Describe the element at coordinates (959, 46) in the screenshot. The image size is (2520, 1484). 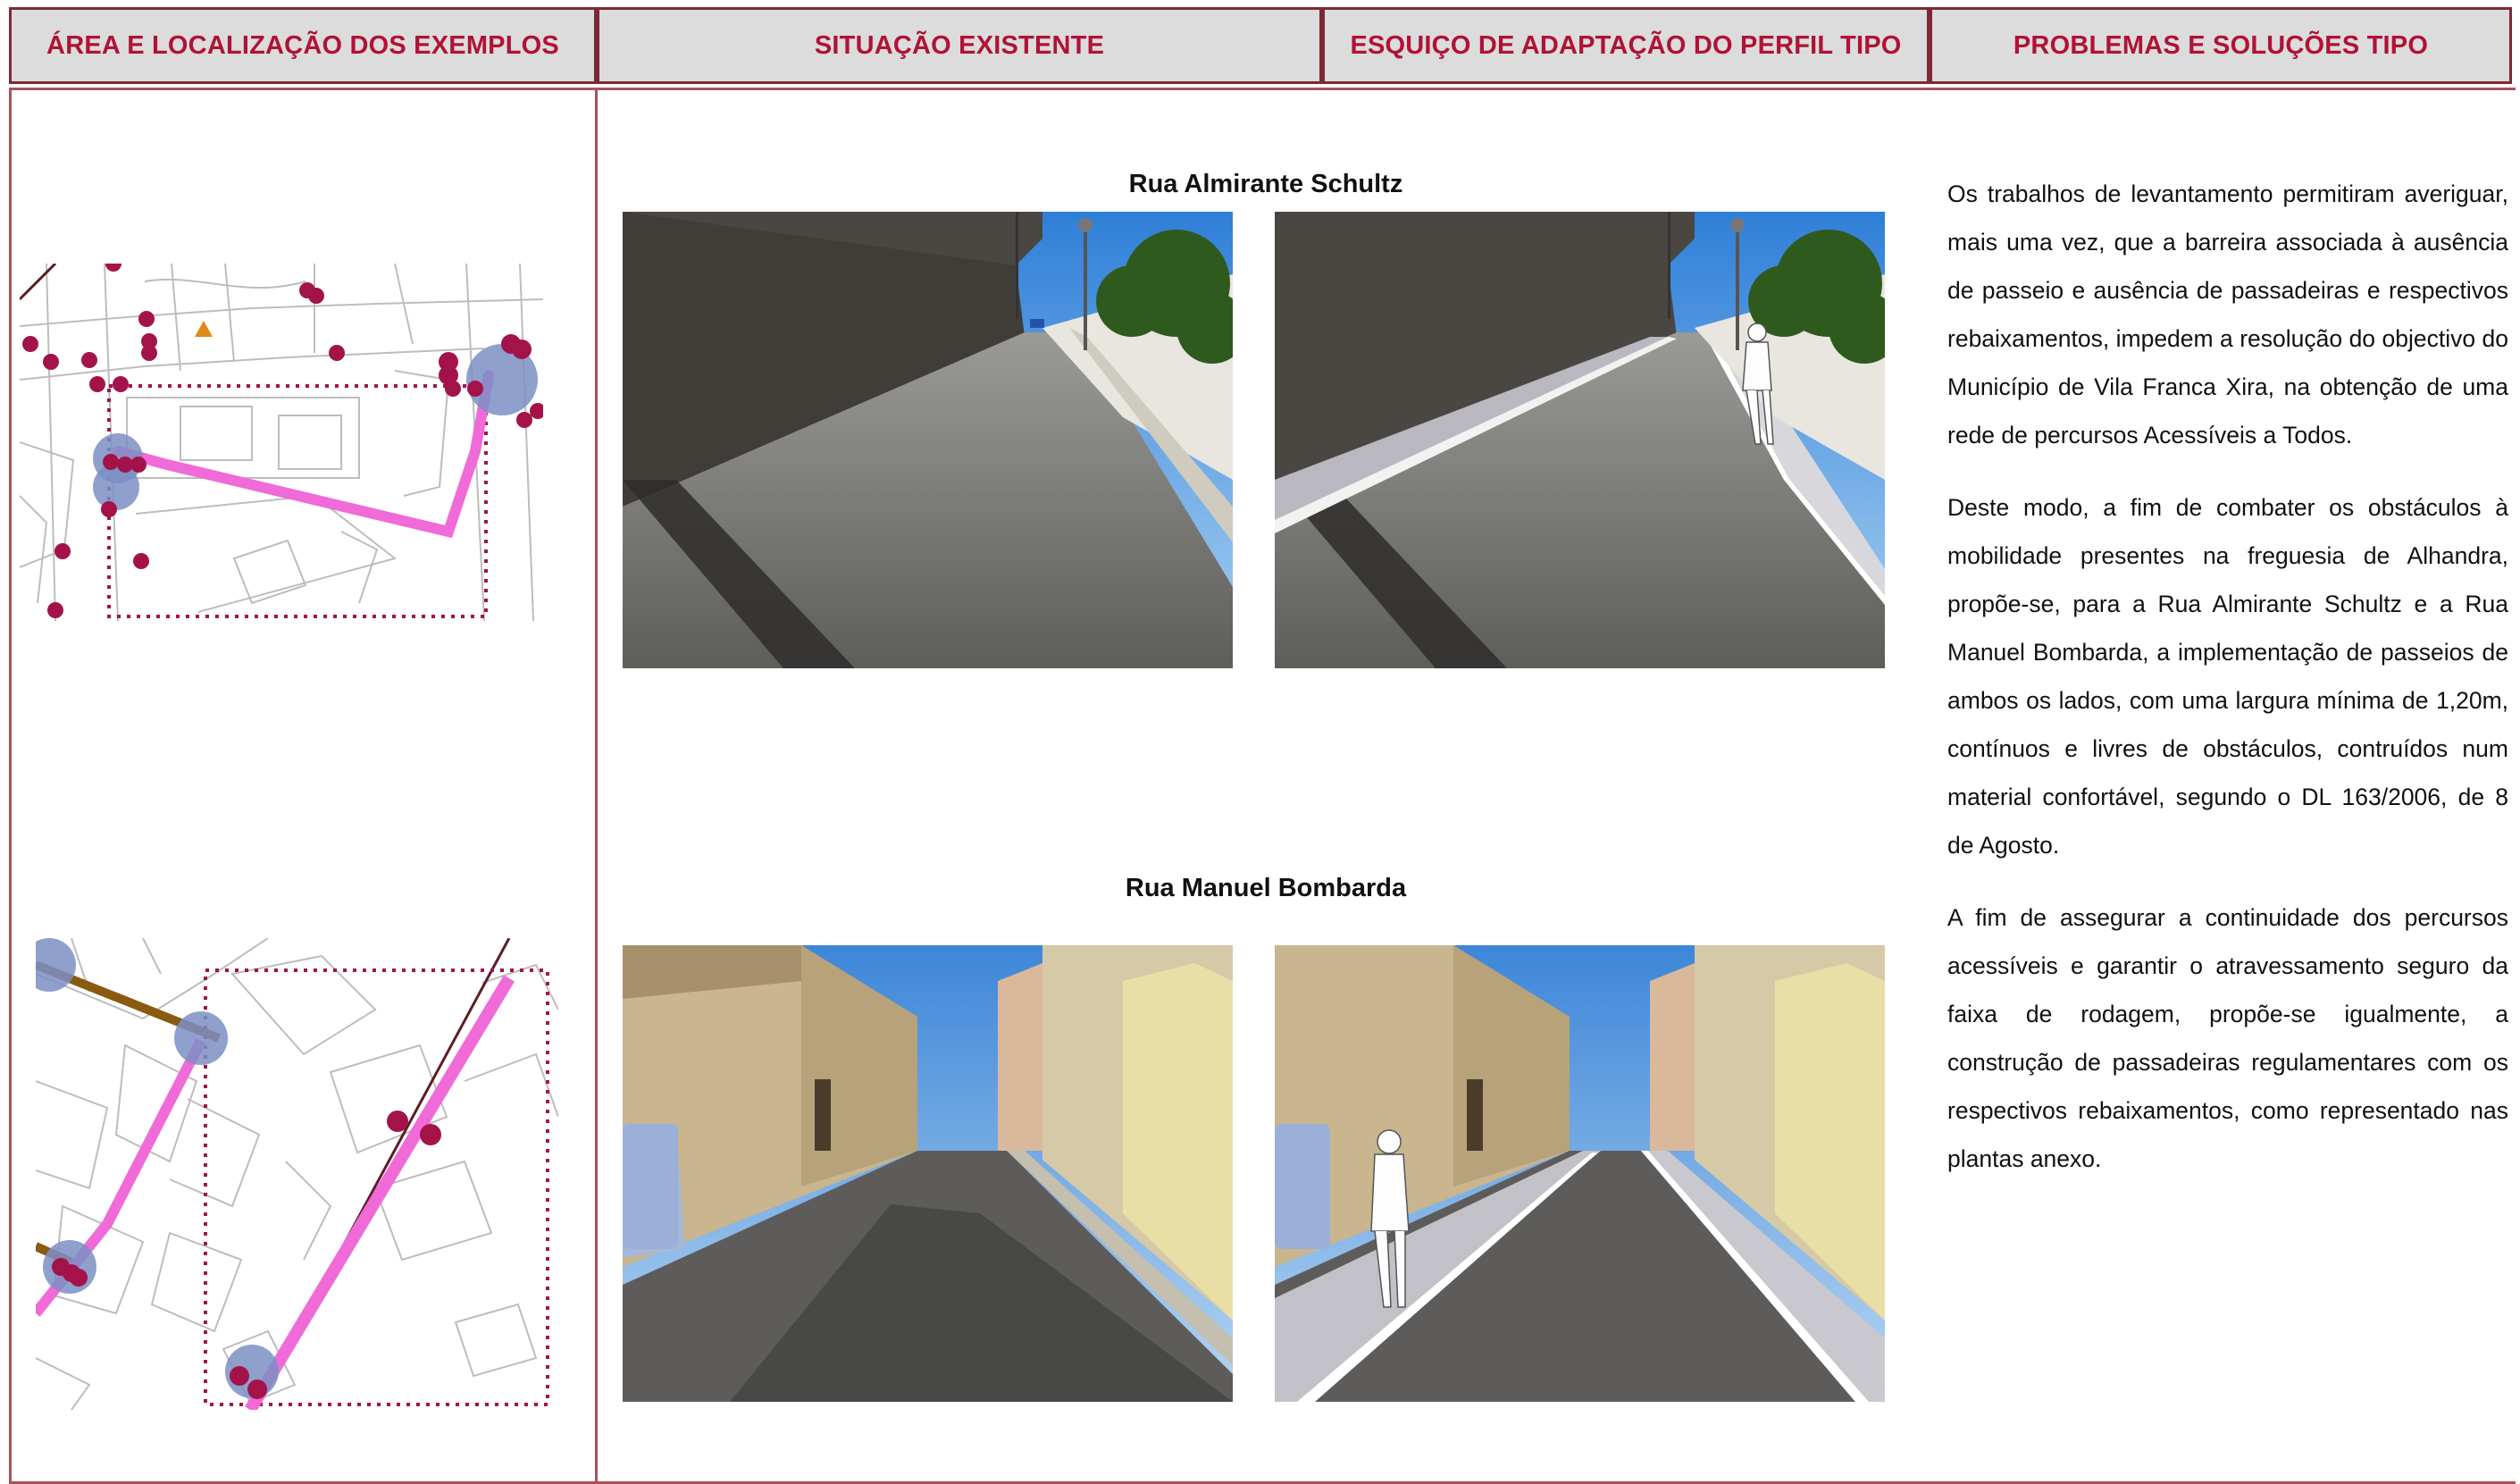
I see `header-situacao: SITUAÇÃO EXISTENTE` at that location.